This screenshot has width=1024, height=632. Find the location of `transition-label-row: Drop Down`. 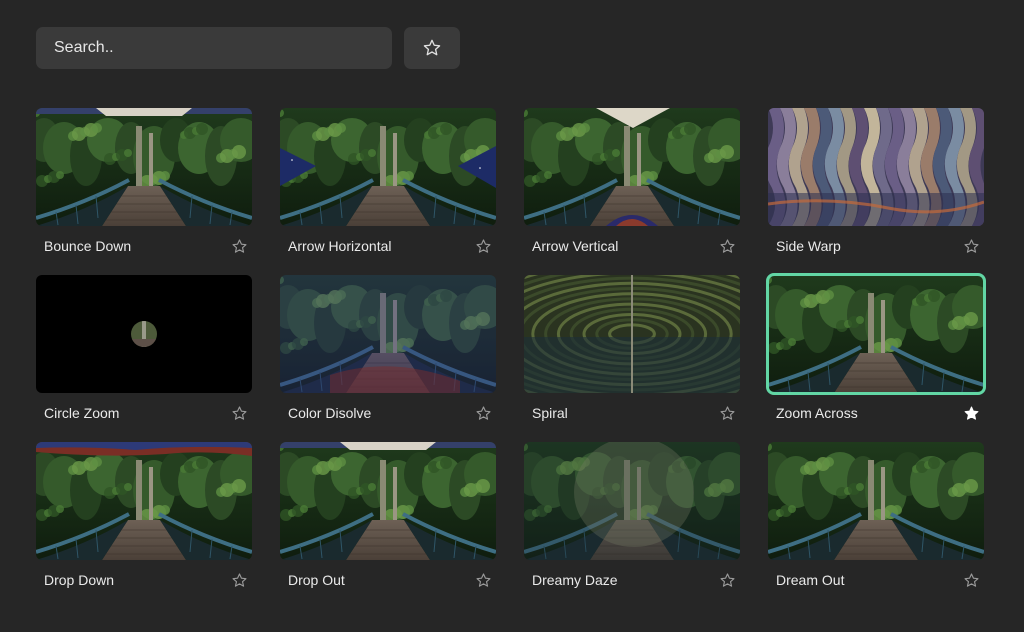

transition-label-row: Drop Down is located at coordinates (144, 580).